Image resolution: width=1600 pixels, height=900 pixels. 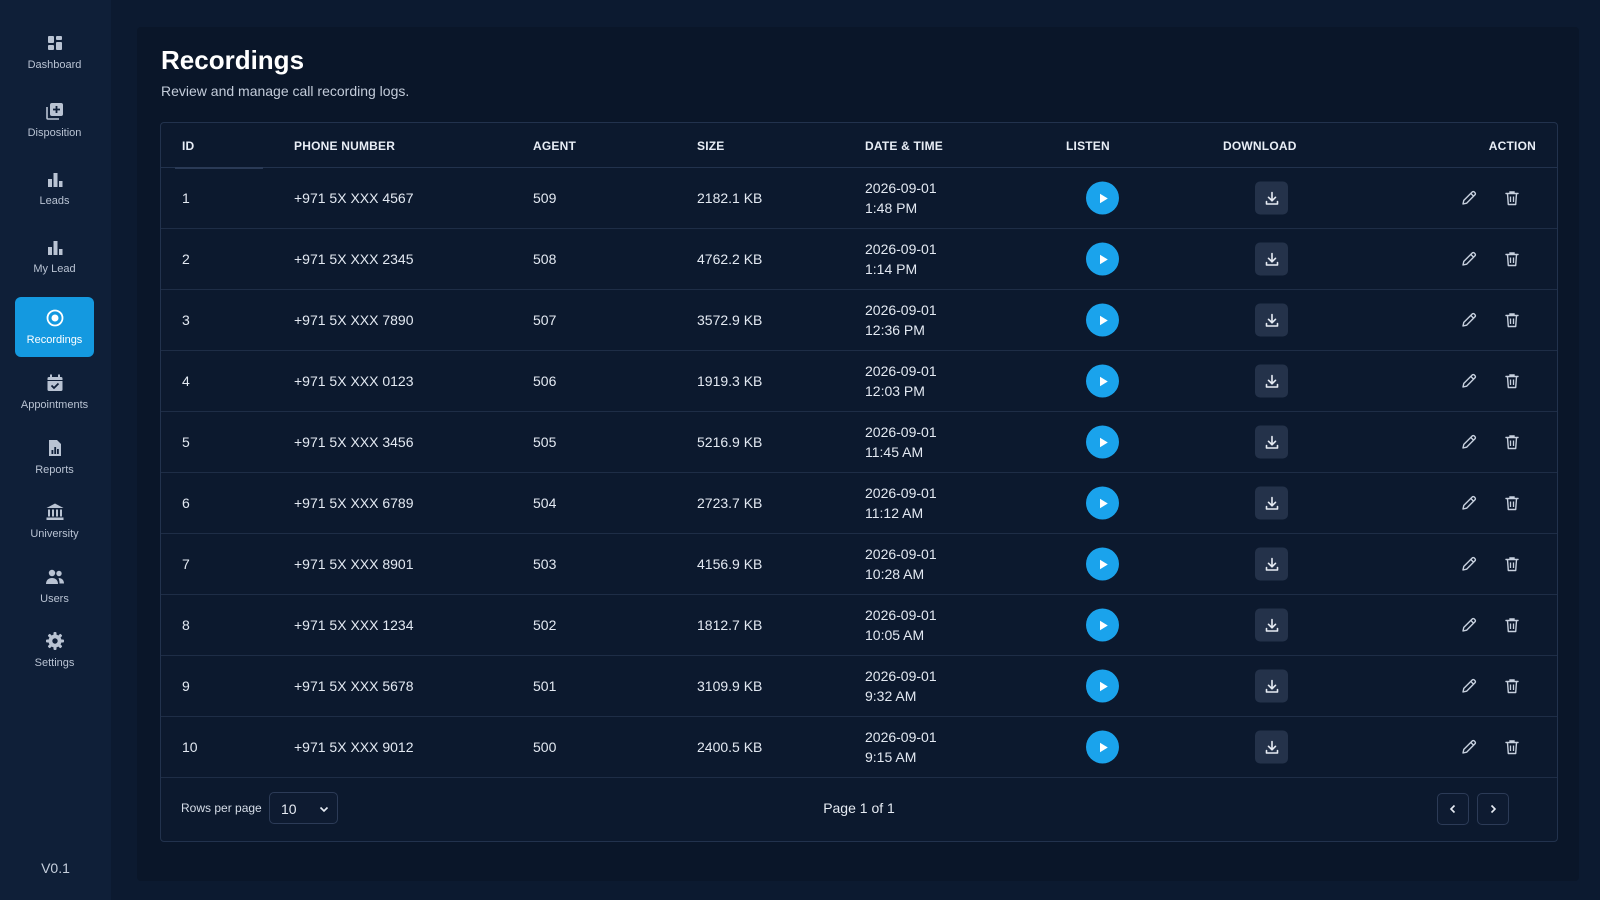 I want to click on table-footer: Rows per page 10 Page 1 of 1, so click(x=859, y=809).